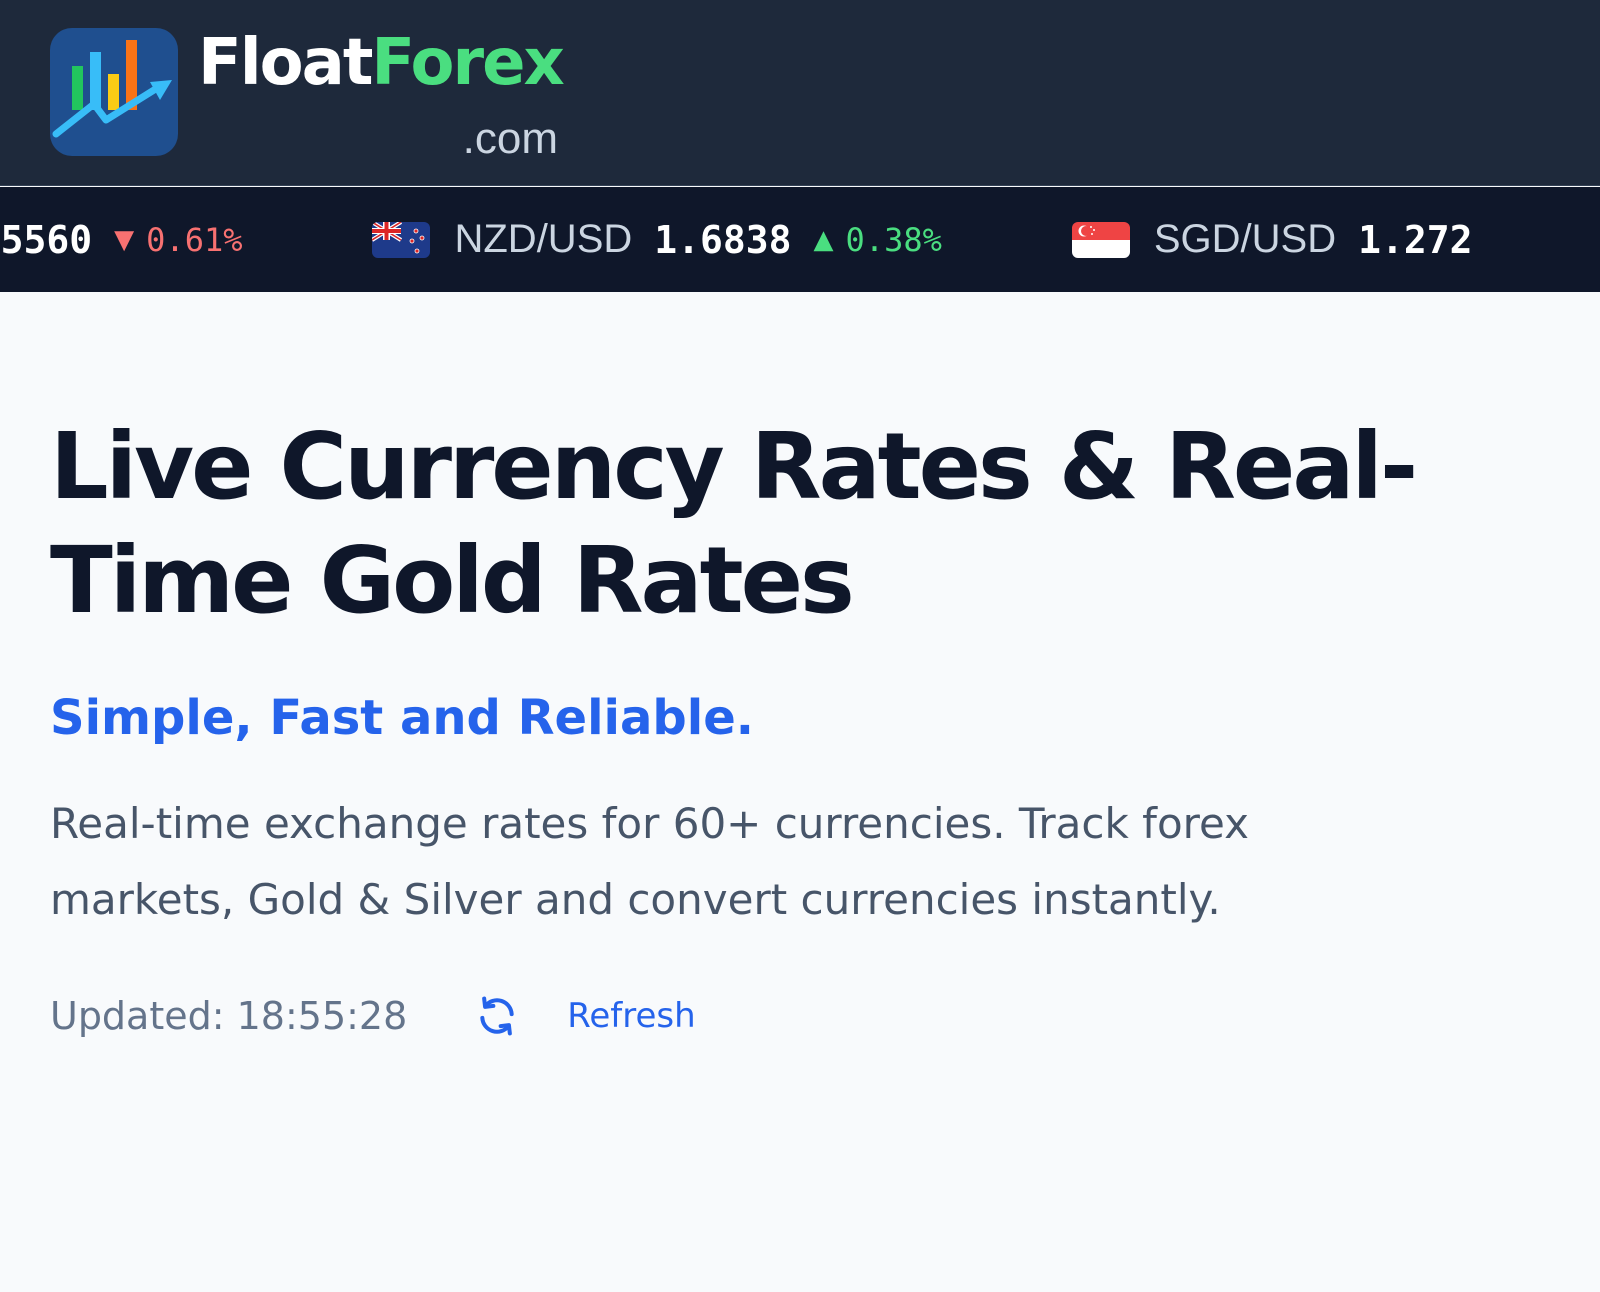  Describe the element at coordinates (124, 239) in the screenshot. I see `down-arrow-icon: ▼` at that location.